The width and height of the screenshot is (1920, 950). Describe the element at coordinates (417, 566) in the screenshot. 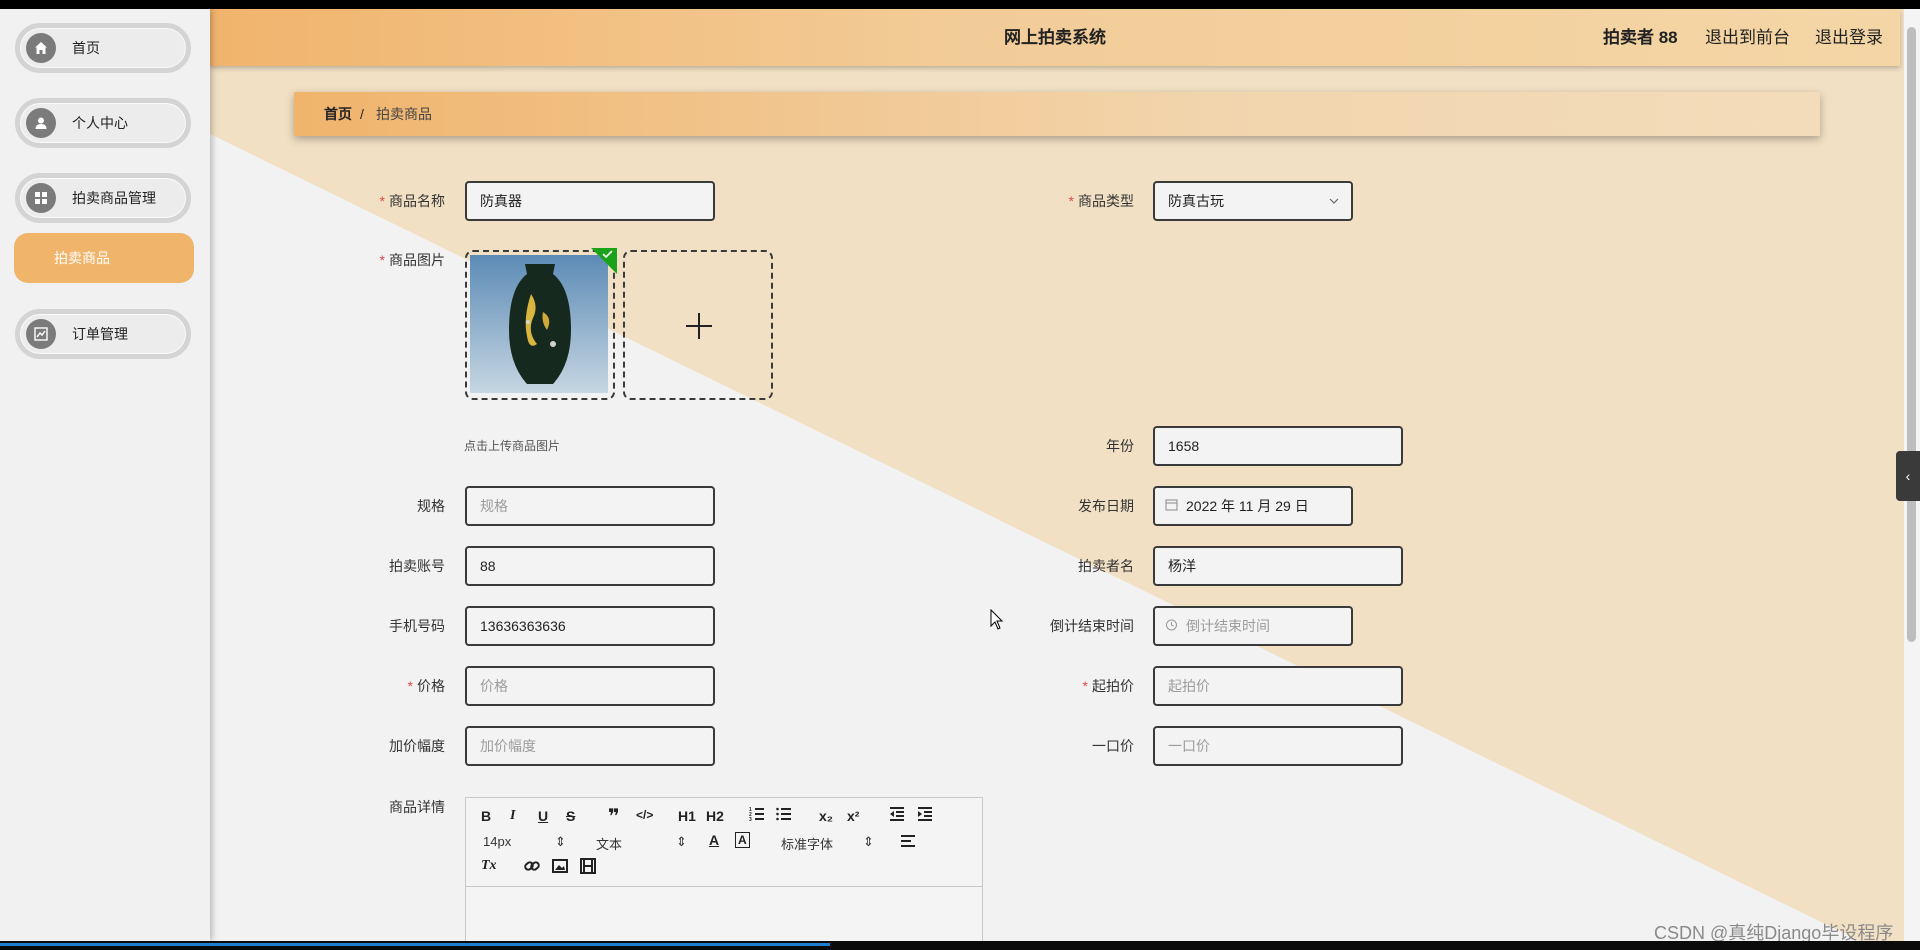

I see `account-label: 拍卖账号` at that location.